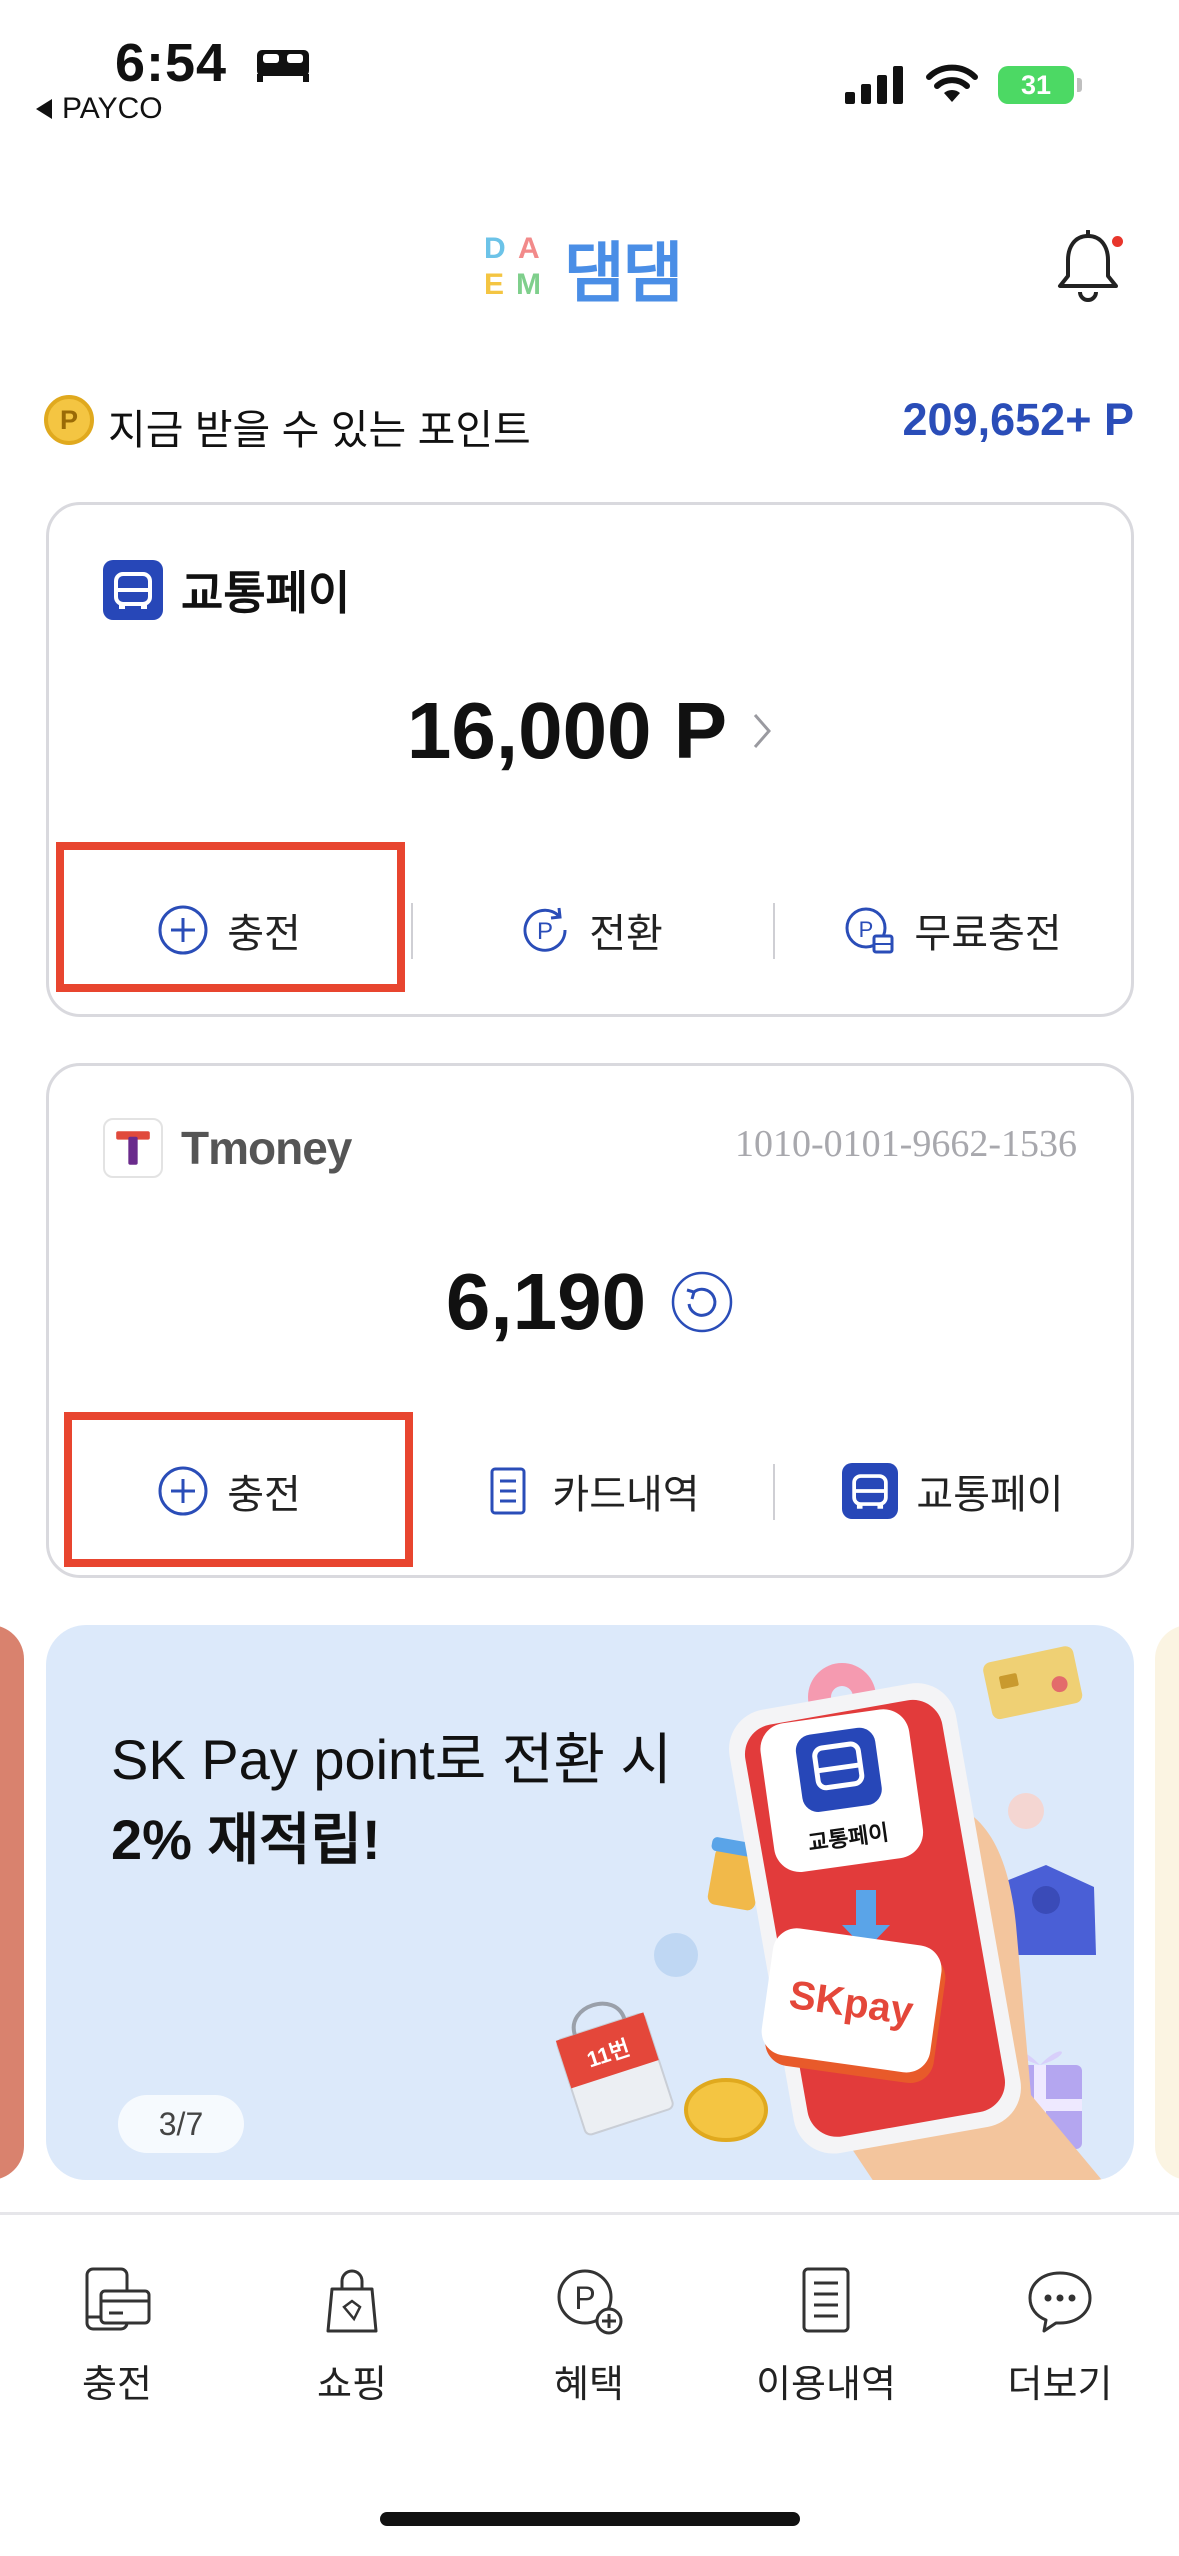 The height and width of the screenshot is (2556, 1179). I want to click on point-coin-icon: P, so click(69, 420).